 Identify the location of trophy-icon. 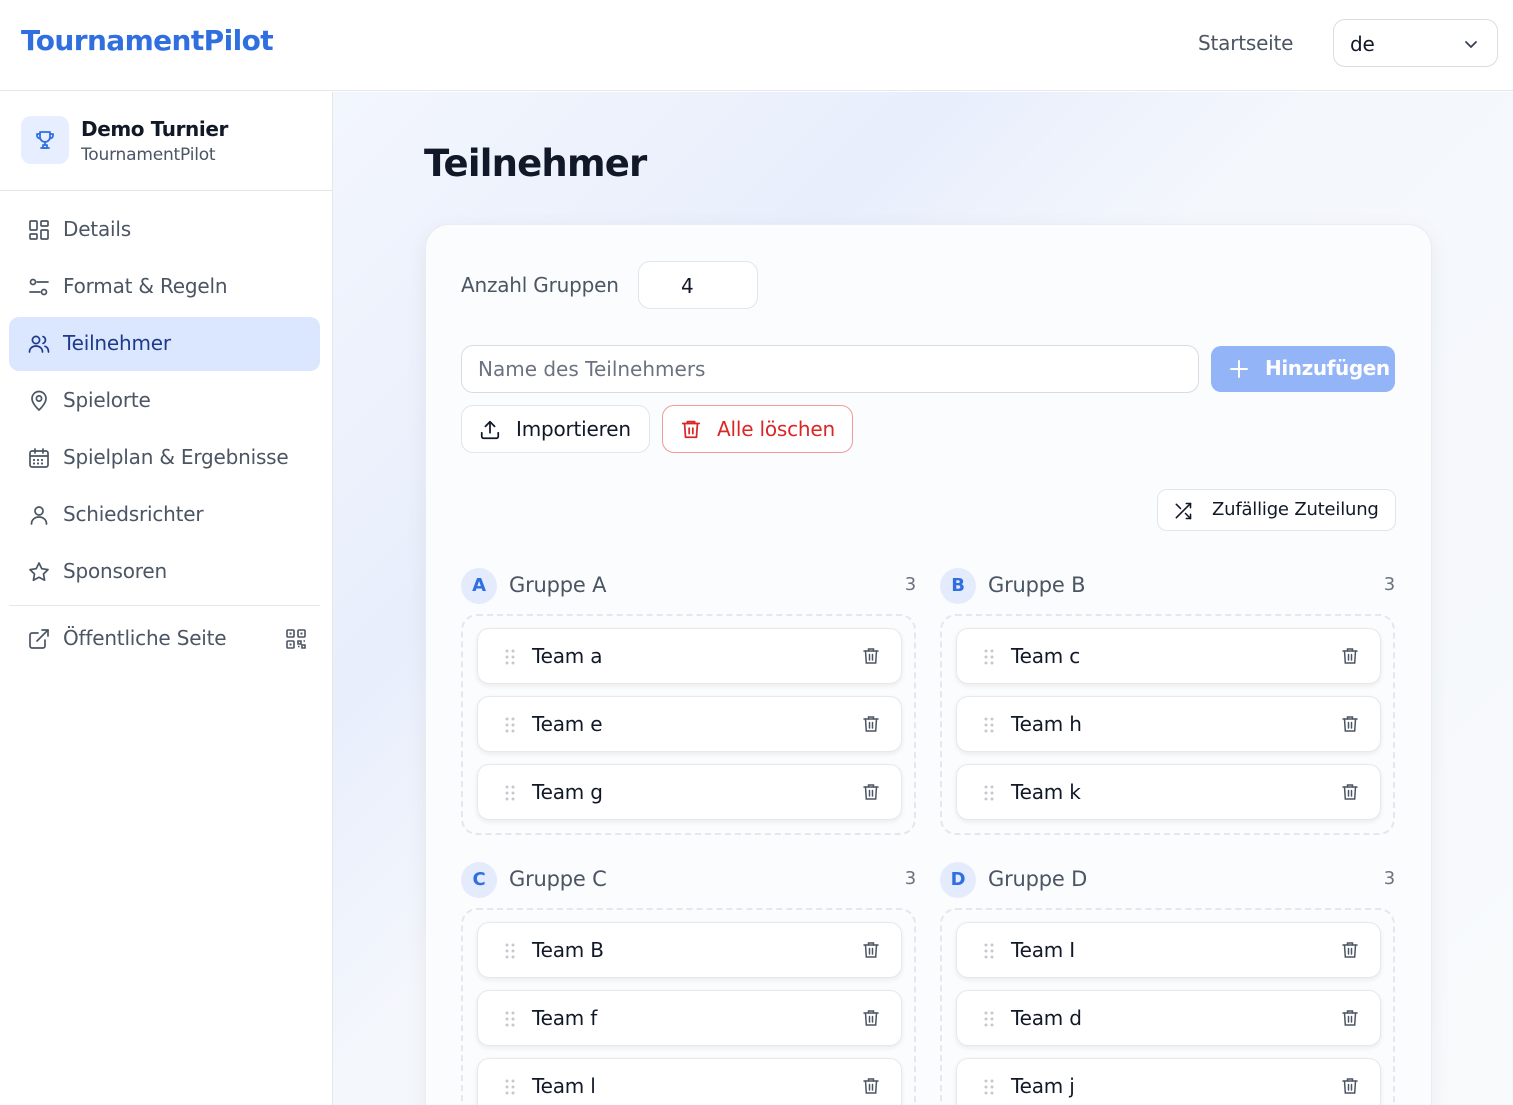
(45, 140).